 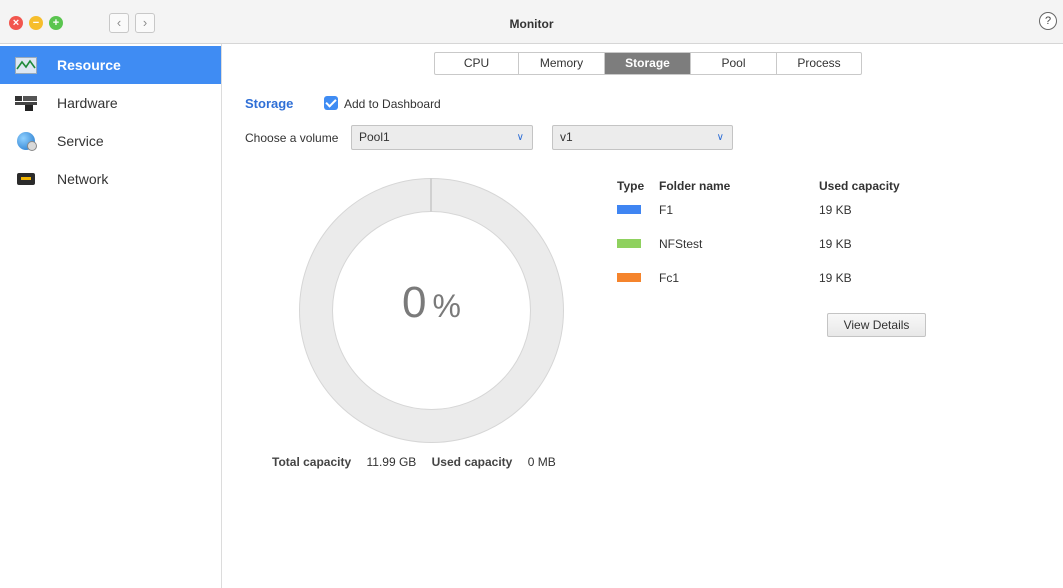 I want to click on usage-percent-readout: 0%, so click(x=431, y=303).